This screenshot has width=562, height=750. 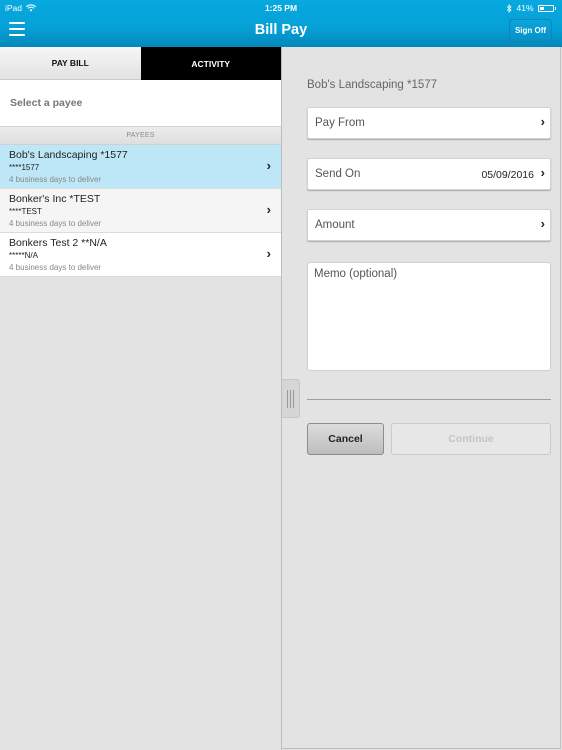 What do you see at coordinates (372, 85) in the screenshot?
I see `selected-payee-title: Bob's Landscaping *1577` at bounding box center [372, 85].